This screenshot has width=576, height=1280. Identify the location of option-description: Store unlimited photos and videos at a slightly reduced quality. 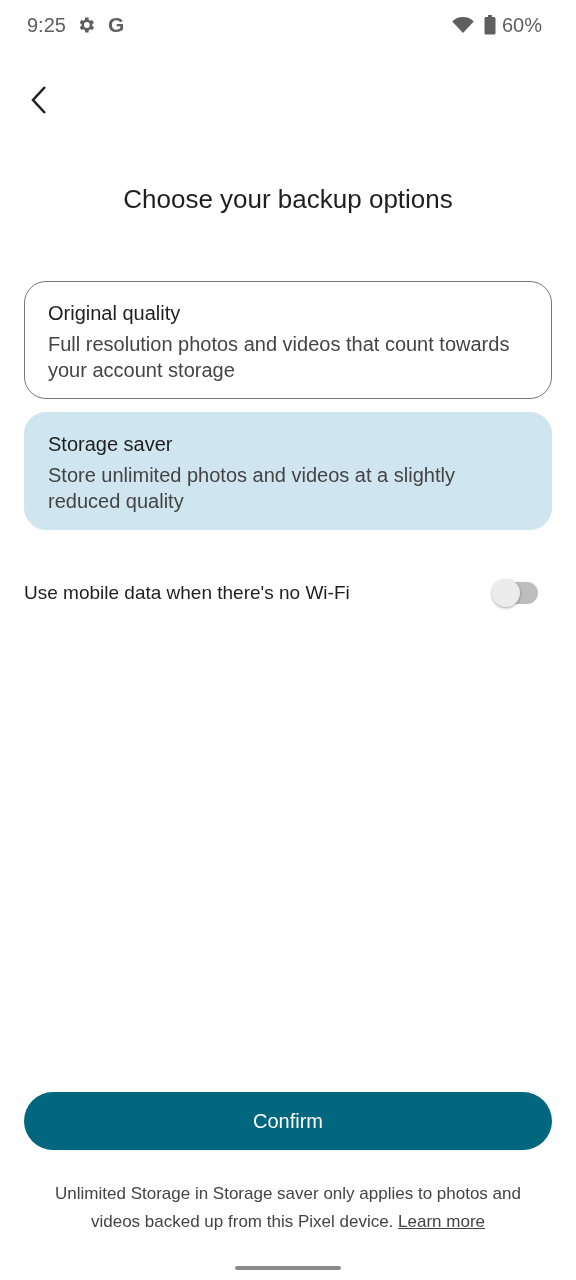
(252, 488).